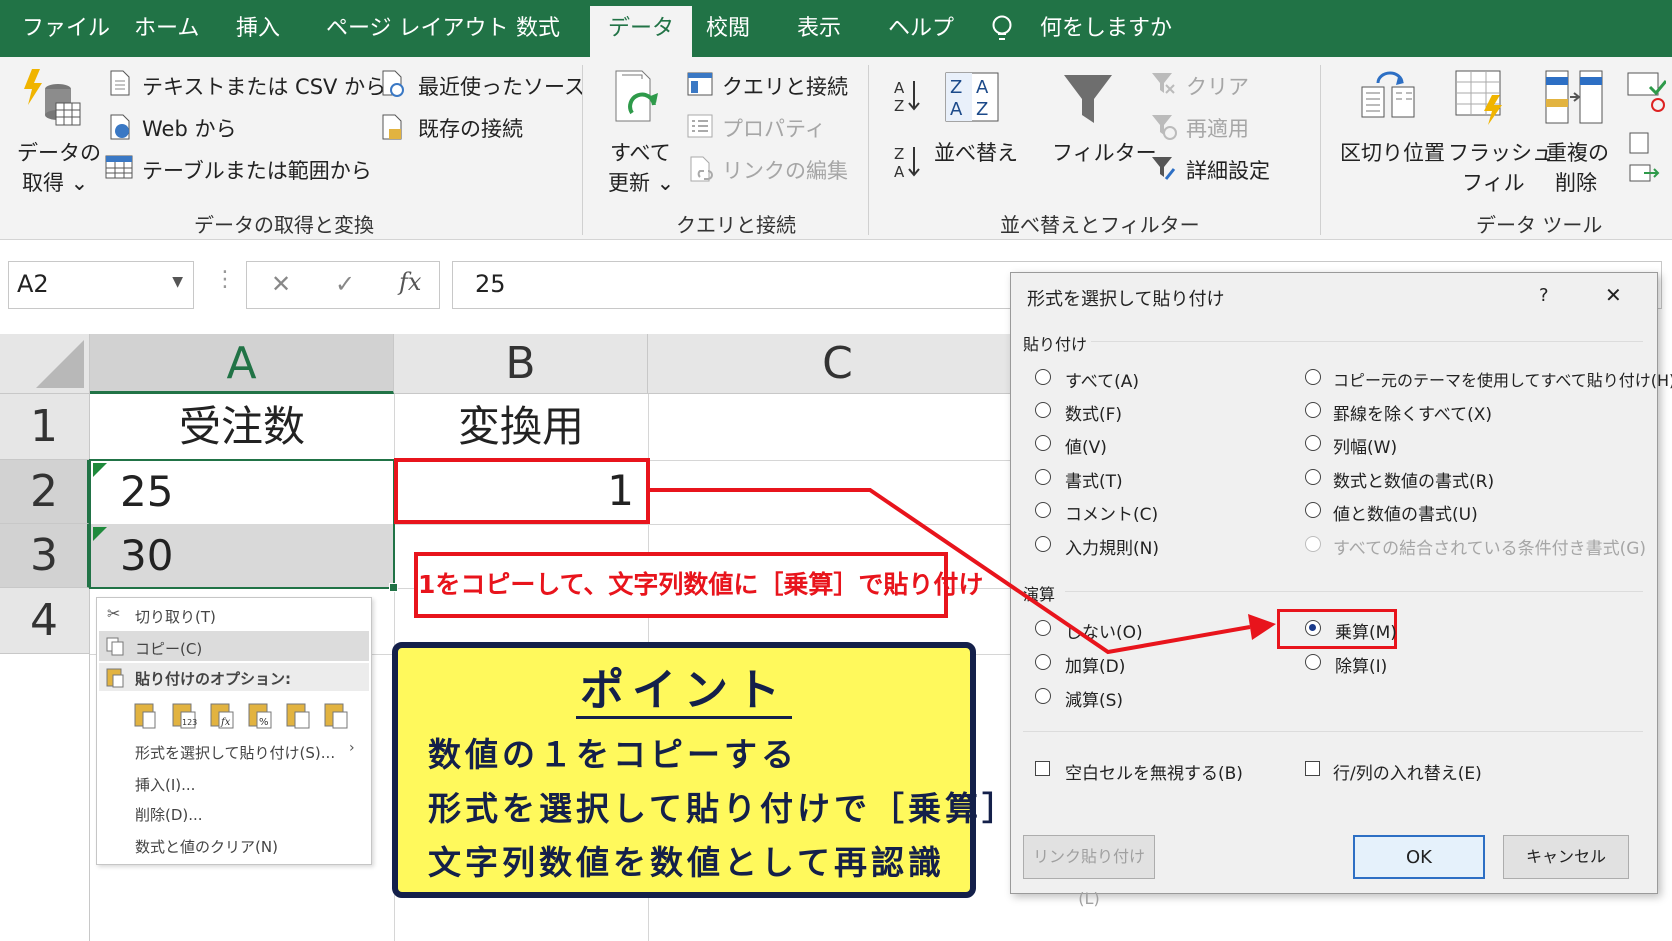 The width and height of the screenshot is (1672, 941). What do you see at coordinates (950, 571) in the screenshot?
I see `arrow-line` at bounding box center [950, 571].